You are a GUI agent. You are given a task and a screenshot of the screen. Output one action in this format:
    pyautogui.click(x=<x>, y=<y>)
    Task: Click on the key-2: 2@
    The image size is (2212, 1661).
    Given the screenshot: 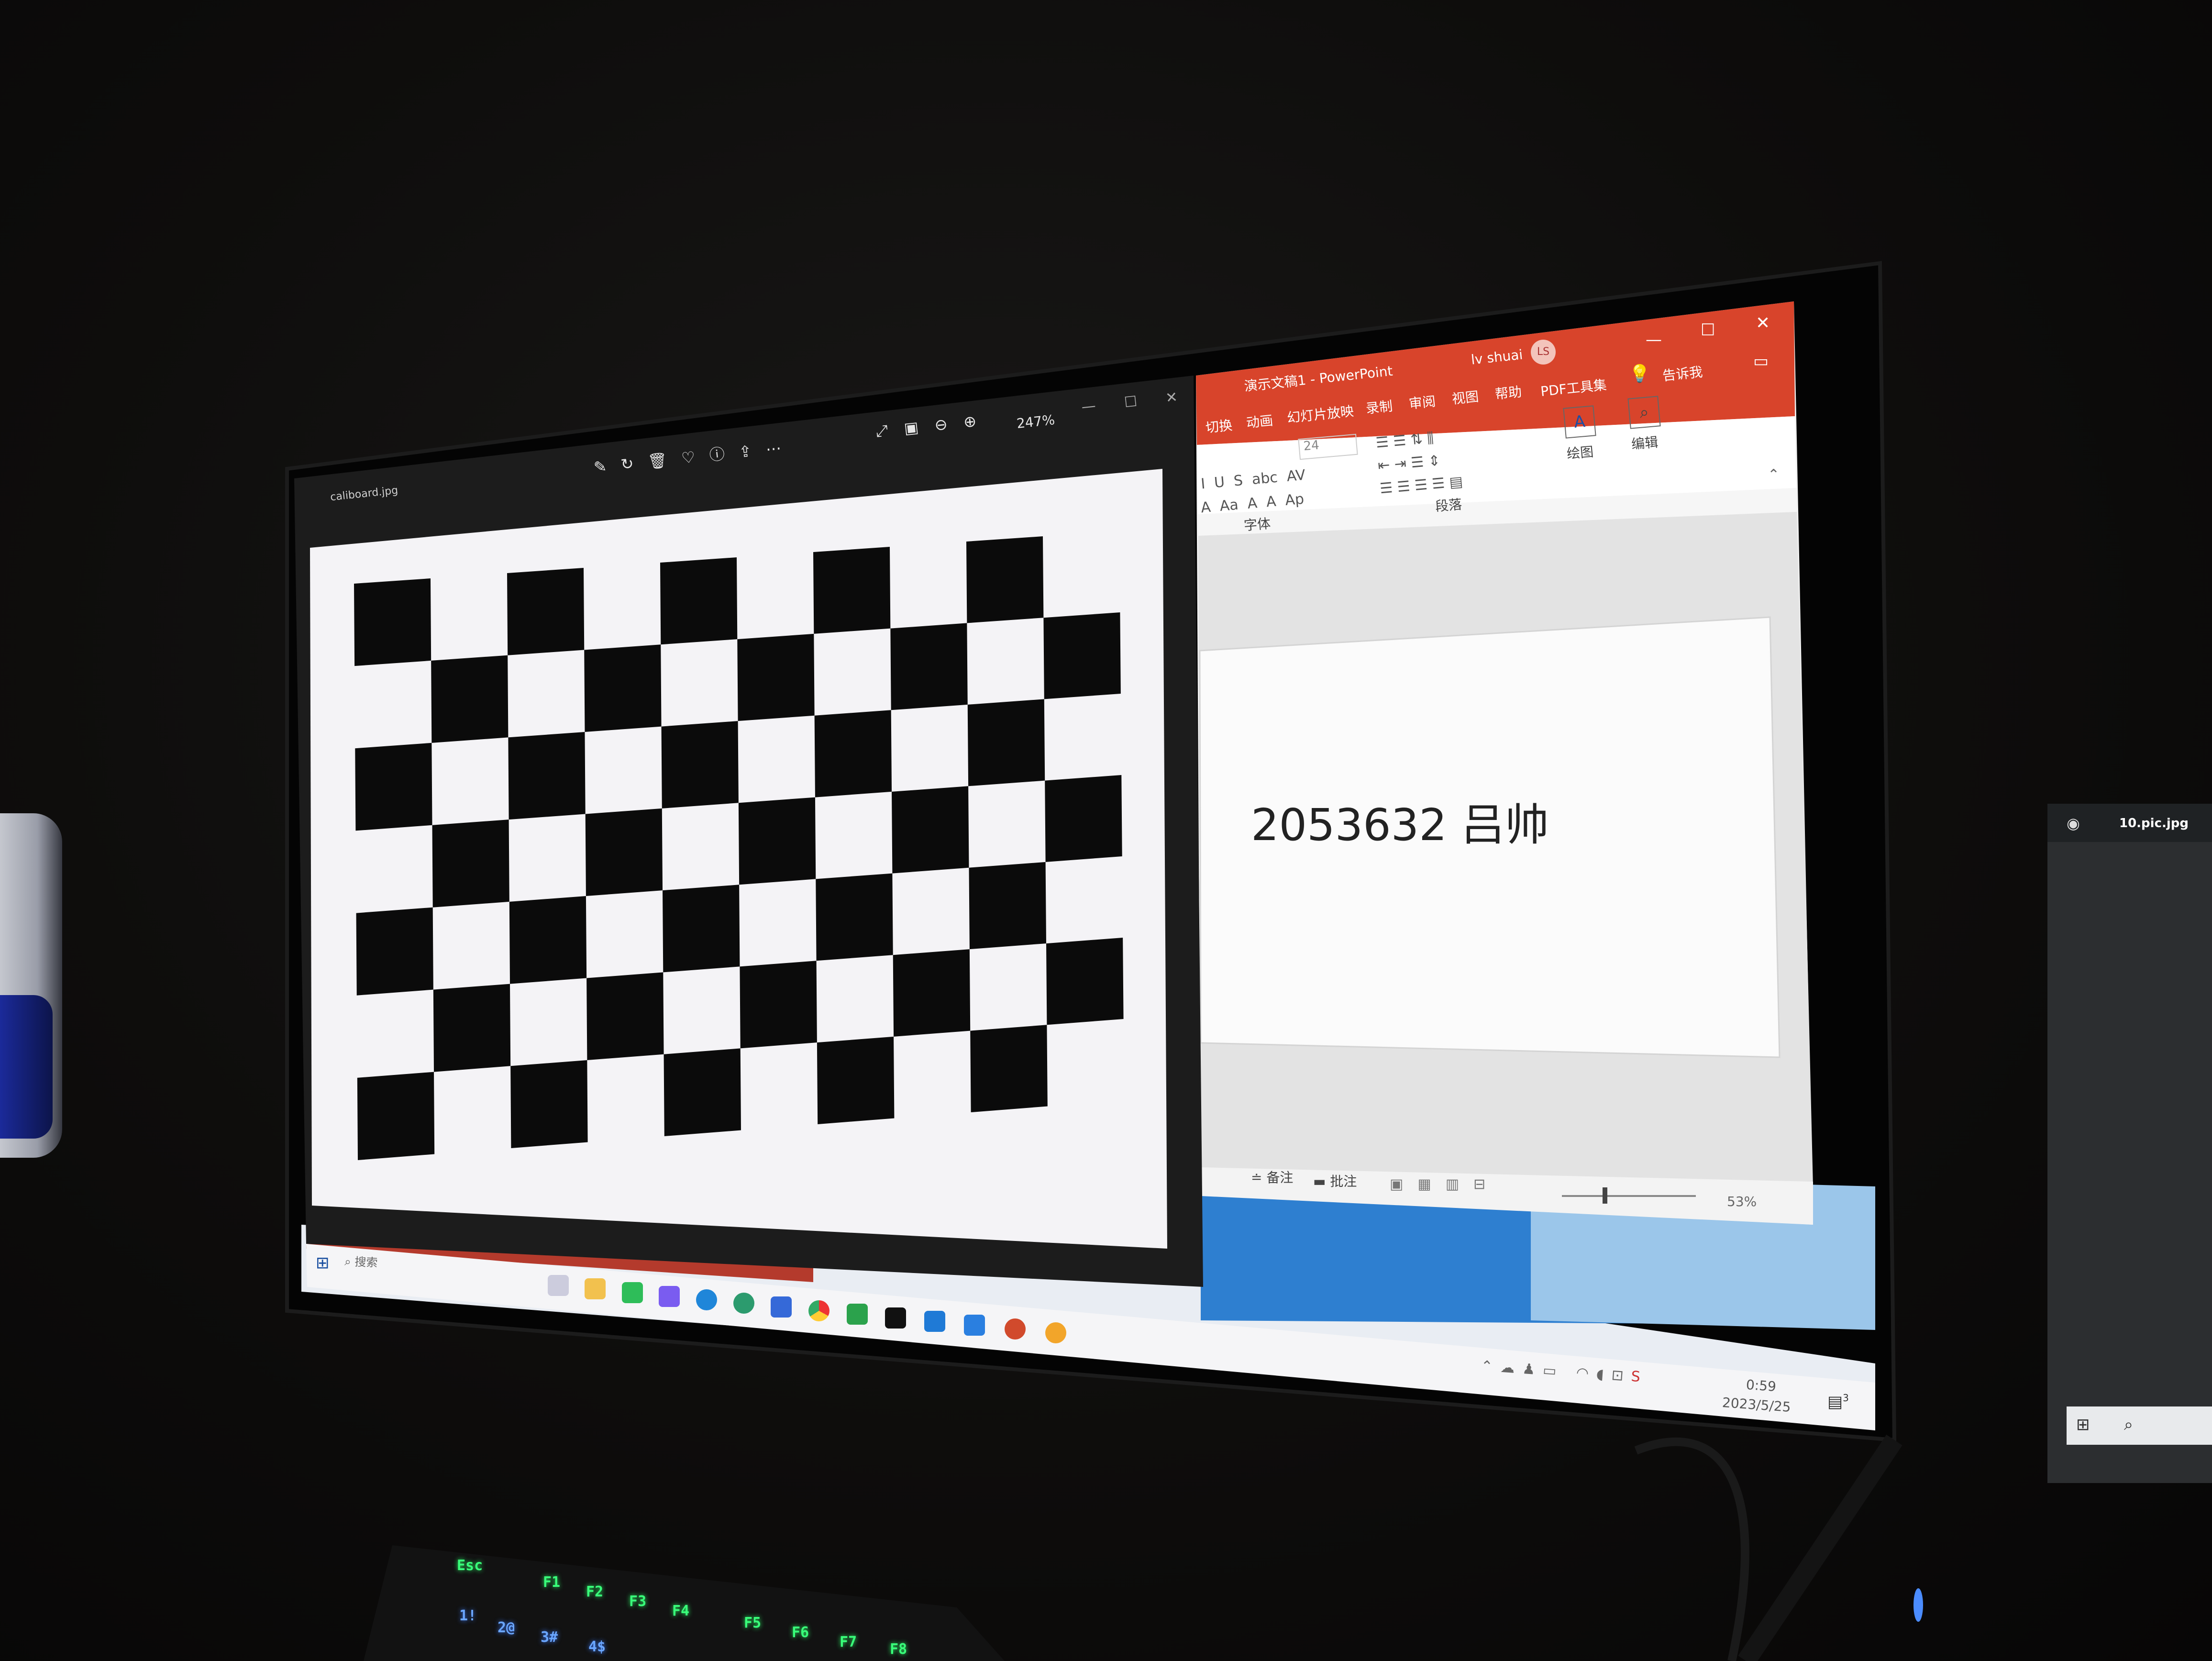 What is the action you would take?
    pyautogui.click(x=506, y=1628)
    